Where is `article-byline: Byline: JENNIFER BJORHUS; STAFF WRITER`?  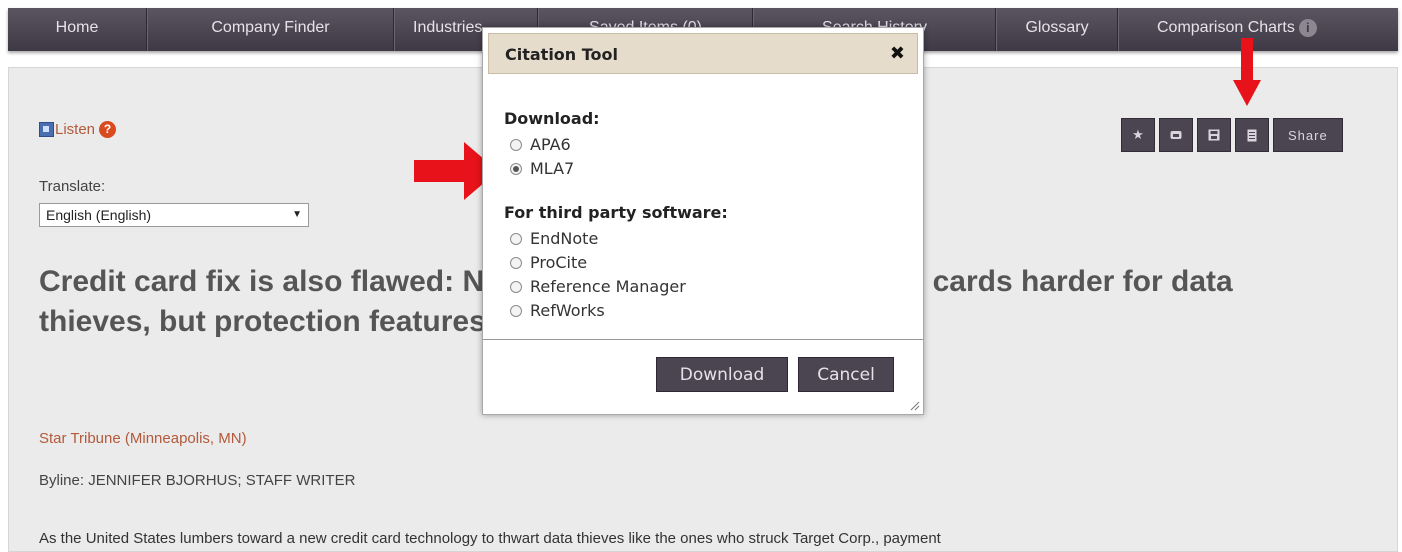
article-byline: Byline: JENNIFER BJORHUS; STAFF WRITER is located at coordinates (197, 480).